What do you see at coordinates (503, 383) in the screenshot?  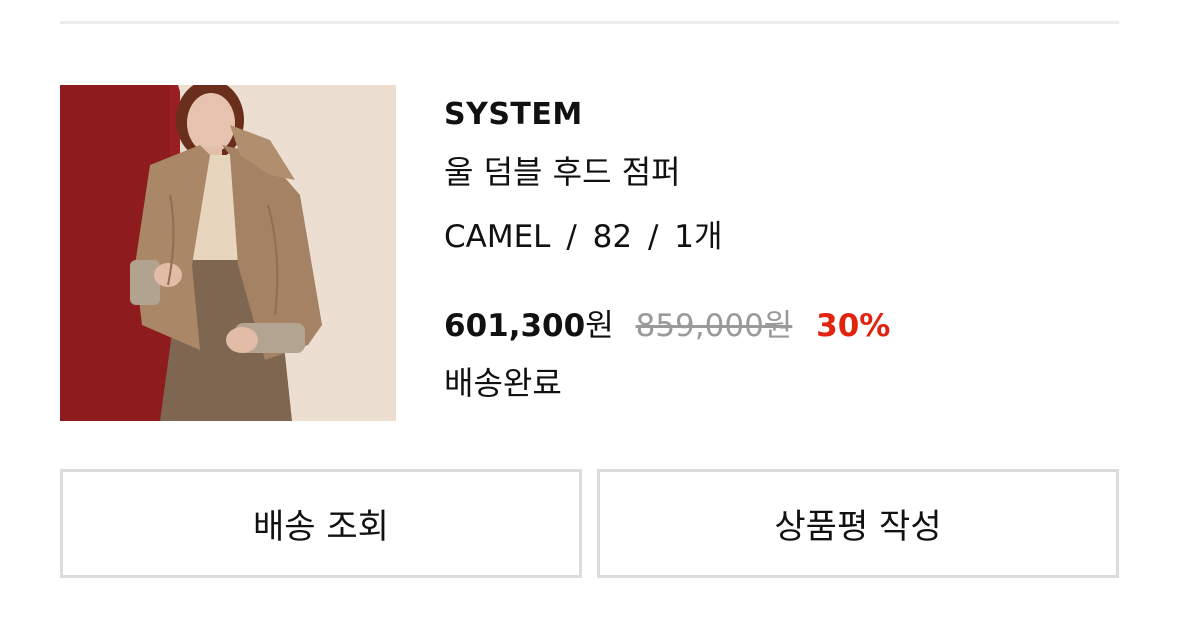 I see `delivery-status: 배송완료` at bounding box center [503, 383].